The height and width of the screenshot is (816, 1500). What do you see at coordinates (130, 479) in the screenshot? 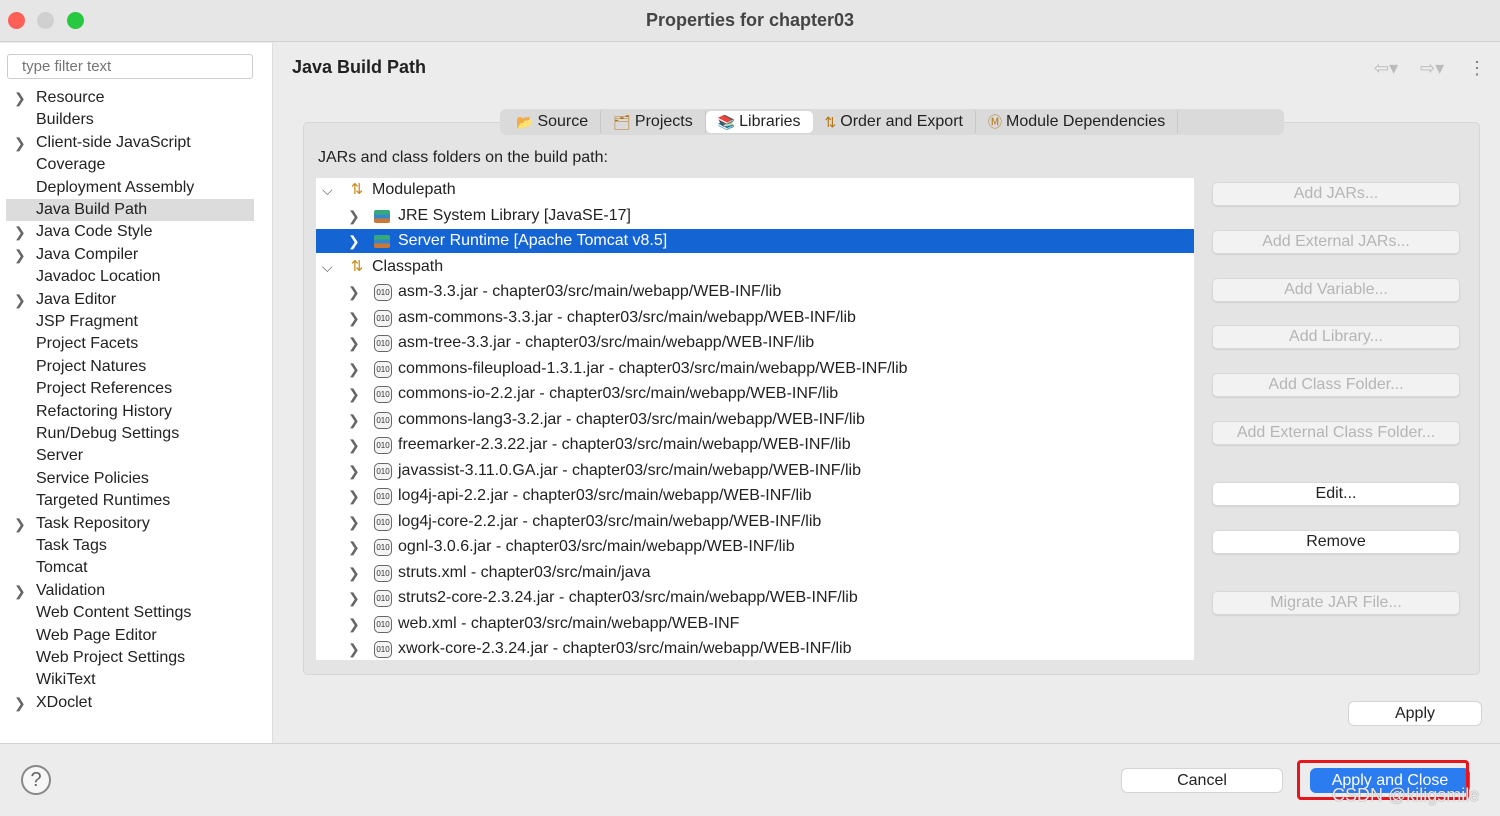
I see `sidebar-item: Service Policies` at bounding box center [130, 479].